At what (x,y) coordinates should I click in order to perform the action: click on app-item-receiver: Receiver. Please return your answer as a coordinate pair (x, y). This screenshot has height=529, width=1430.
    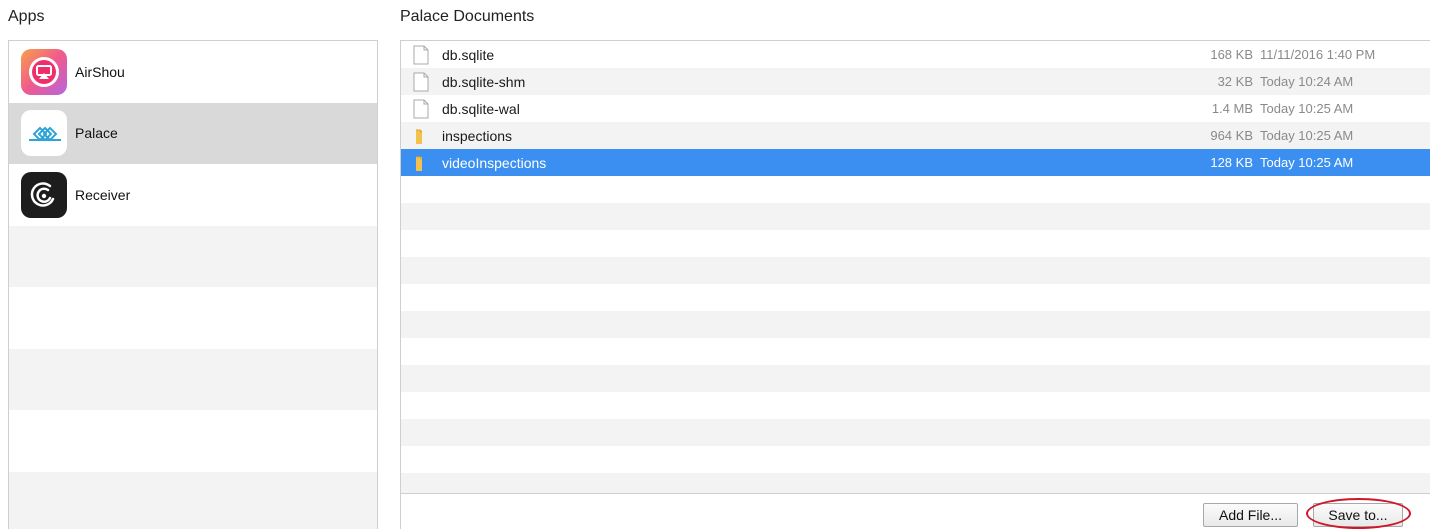
    Looking at the image, I should click on (193, 195).